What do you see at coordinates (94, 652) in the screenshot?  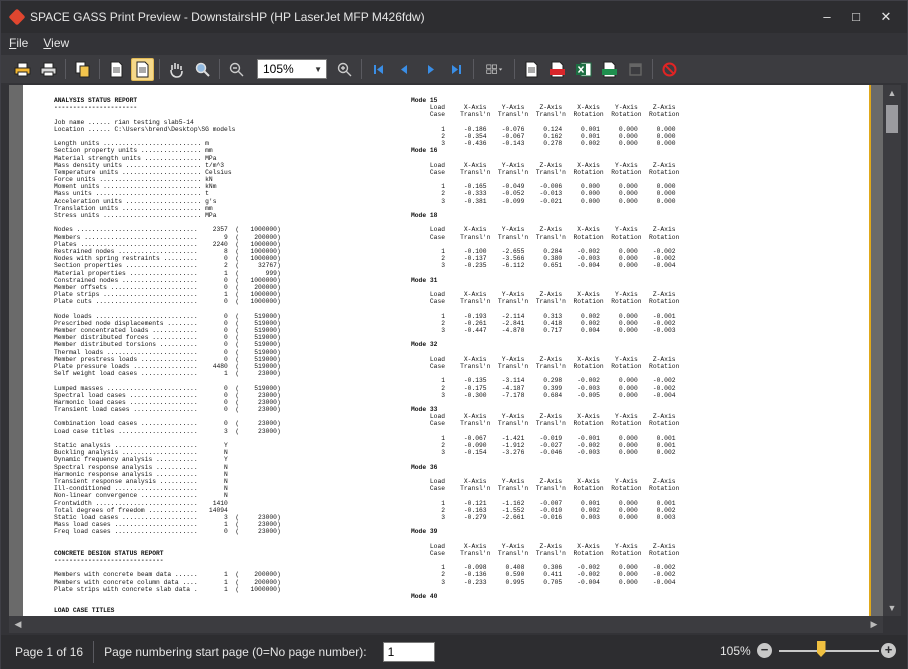 I see `status-separator` at bounding box center [94, 652].